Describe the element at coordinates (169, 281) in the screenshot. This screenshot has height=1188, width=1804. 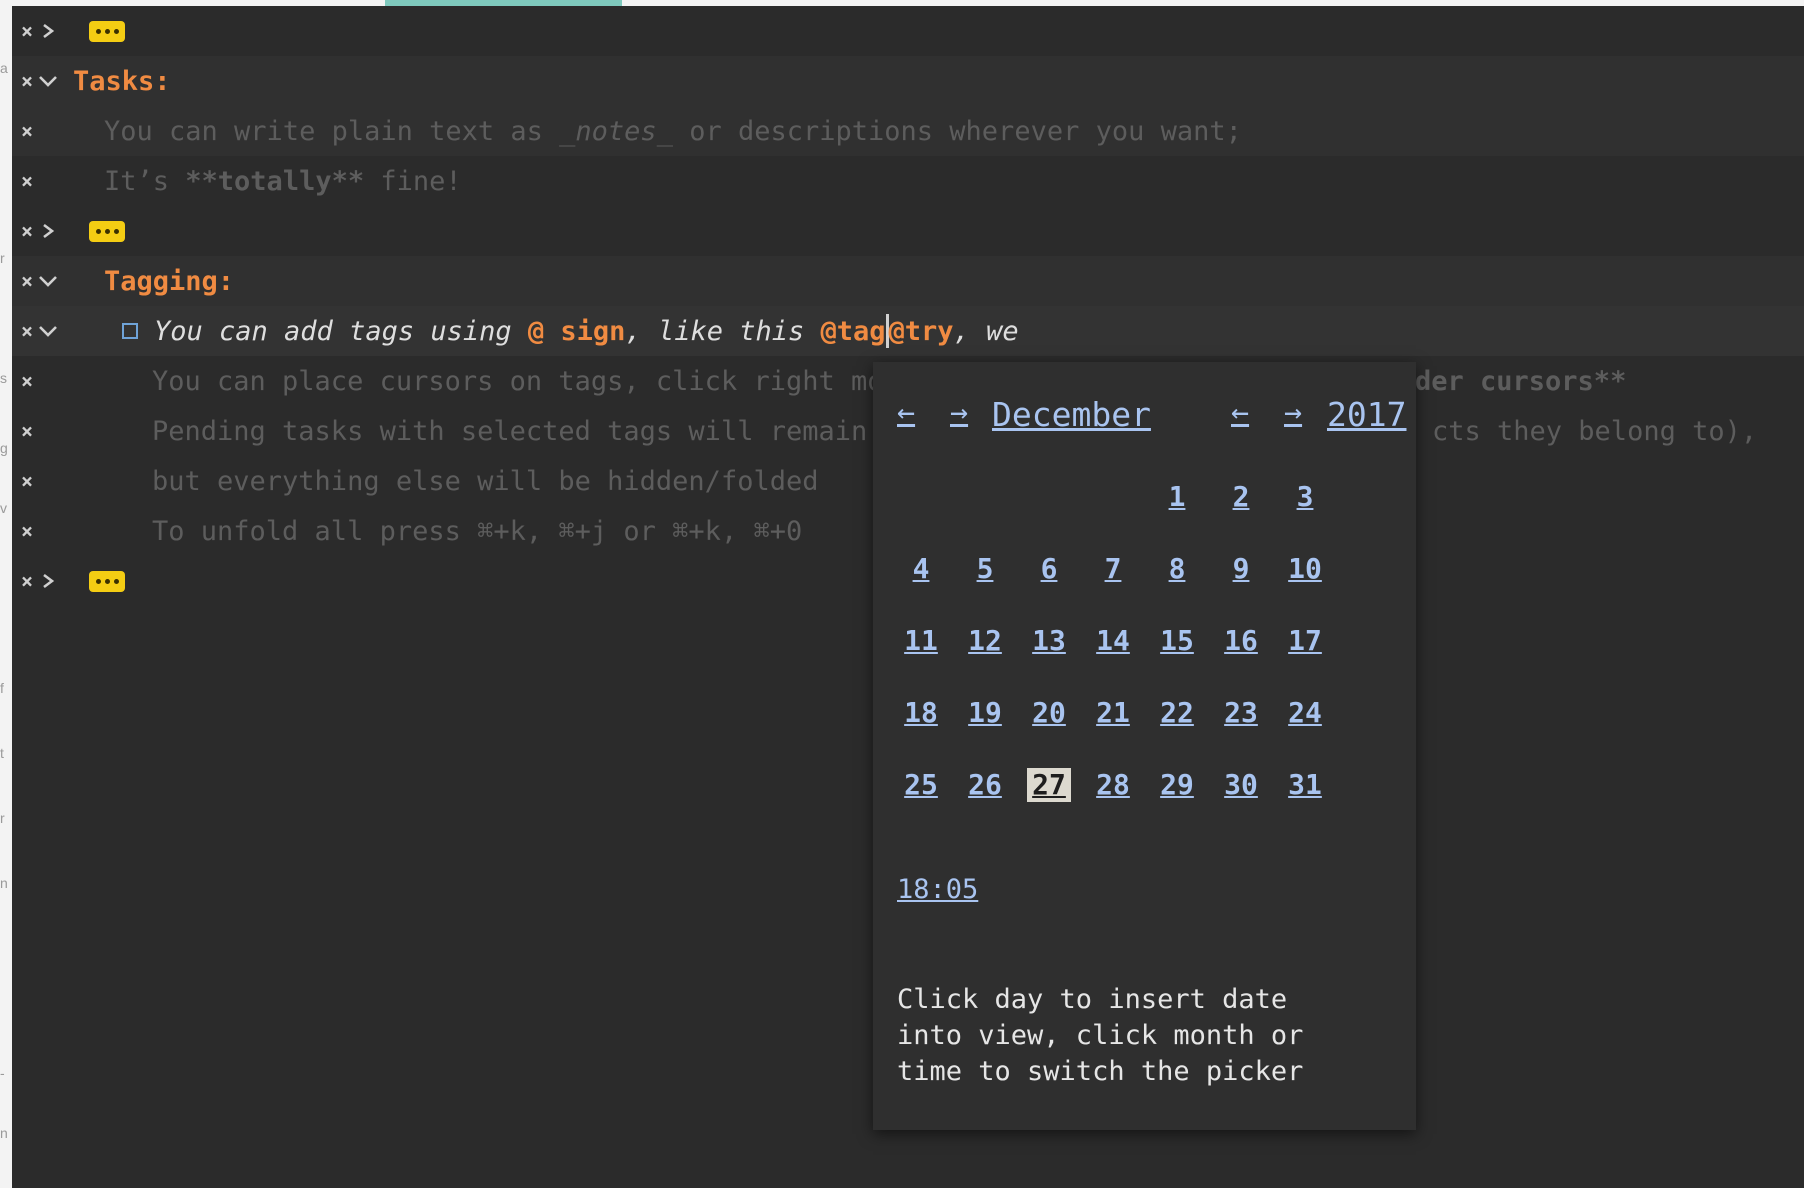
I see `project-title-tagging: Tagging:` at that location.